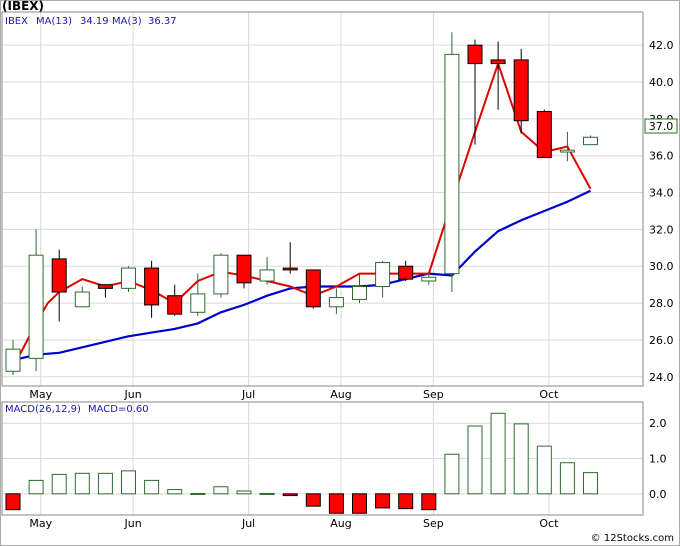 The width and height of the screenshot is (680, 546). Describe the element at coordinates (661, 193) in the screenshot. I see `price-tick-label: 34.0` at that location.